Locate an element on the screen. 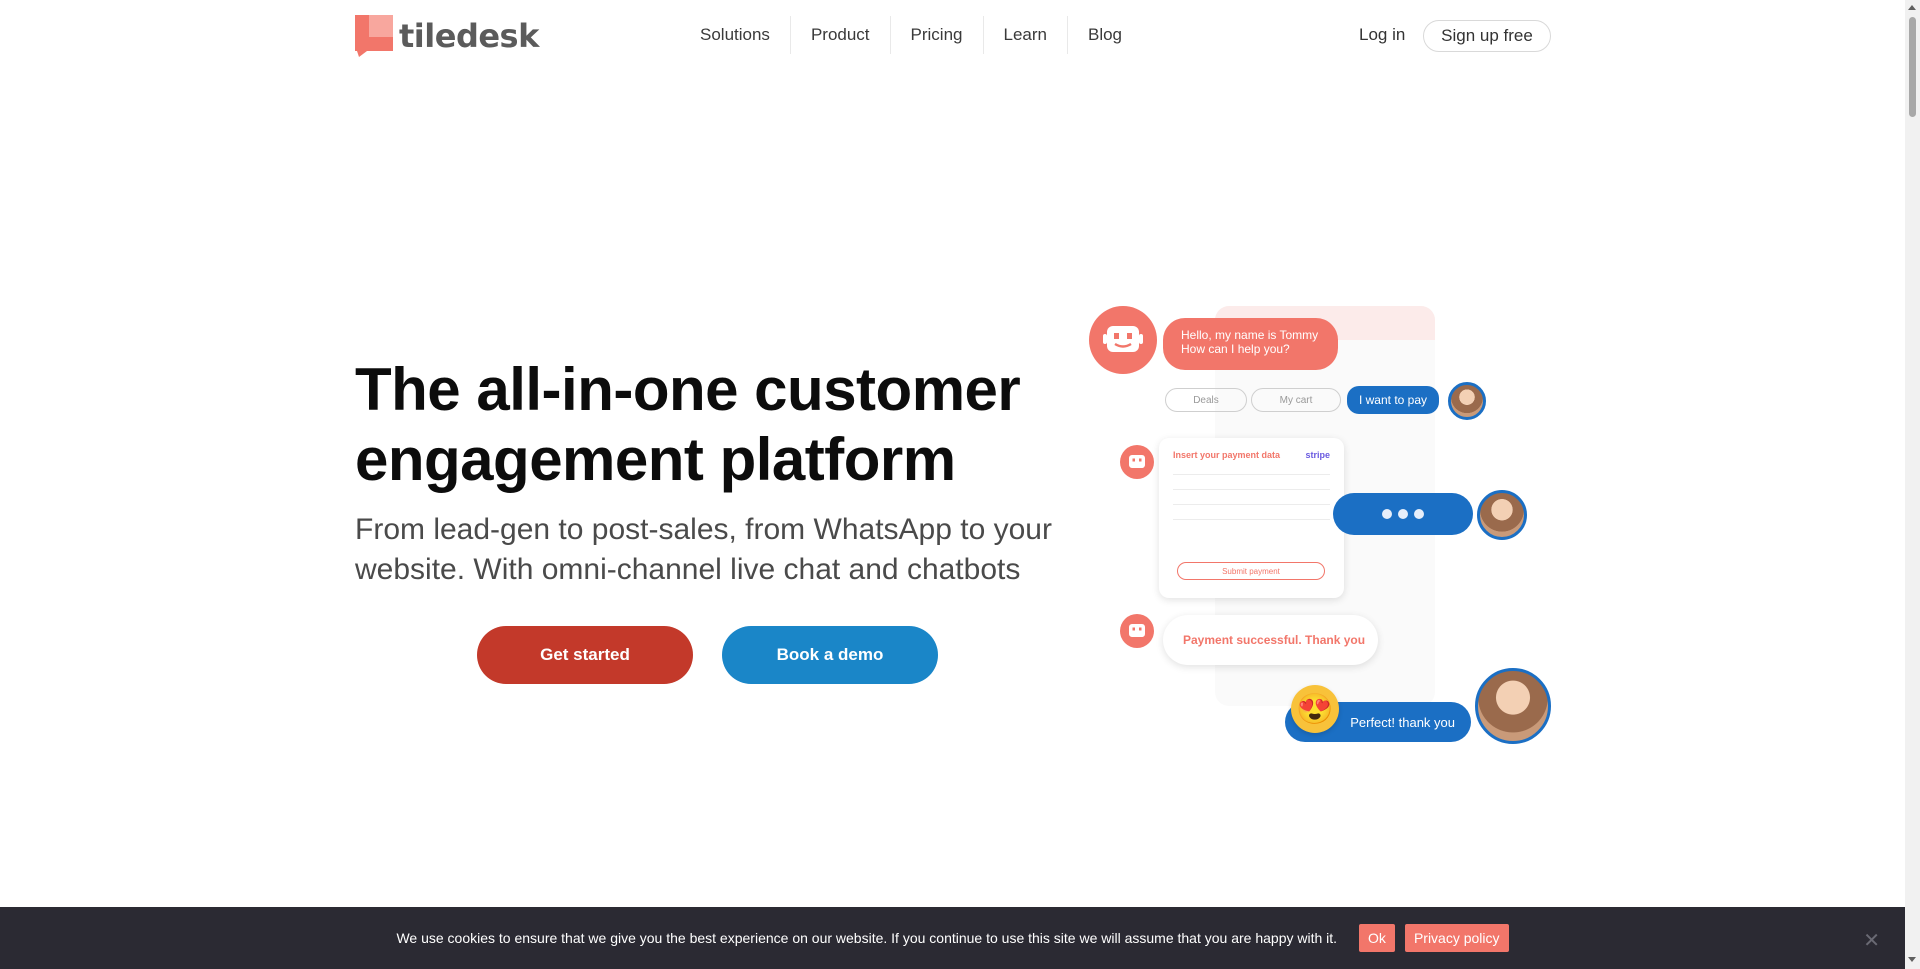 The height and width of the screenshot is (969, 1920). main-nav: Solutions Product Pricing Learn Blog is located at coordinates (911, 35).